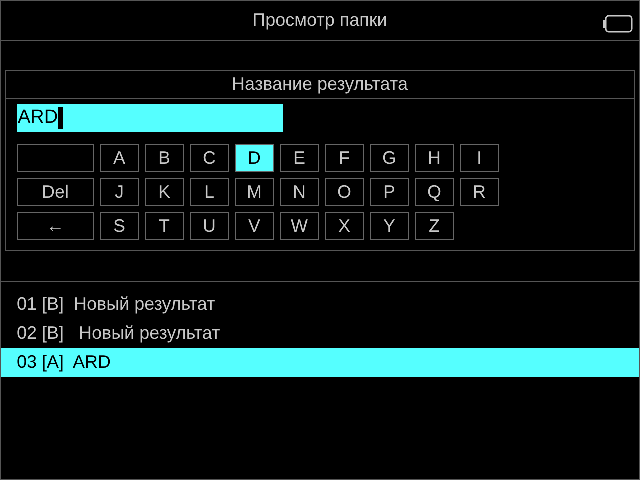 The image size is (640, 480). I want to click on keyboard-key: K, so click(164, 192).